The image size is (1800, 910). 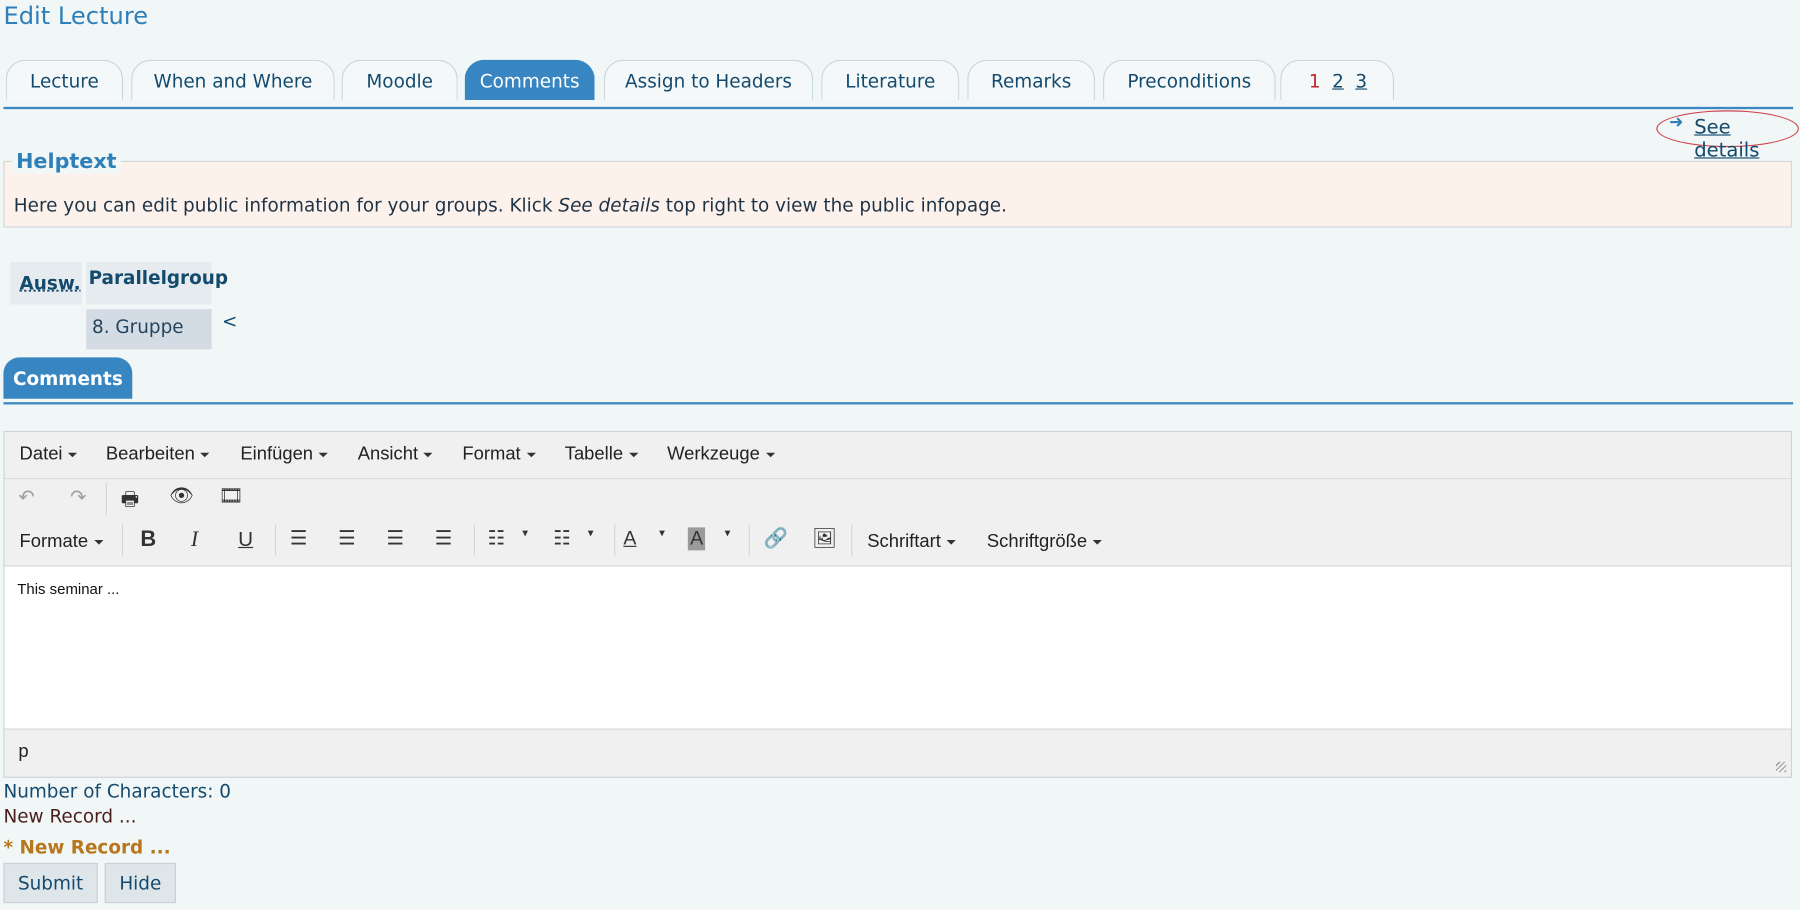 I want to click on tab-preconditions: Preconditions, so click(x=1189, y=79).